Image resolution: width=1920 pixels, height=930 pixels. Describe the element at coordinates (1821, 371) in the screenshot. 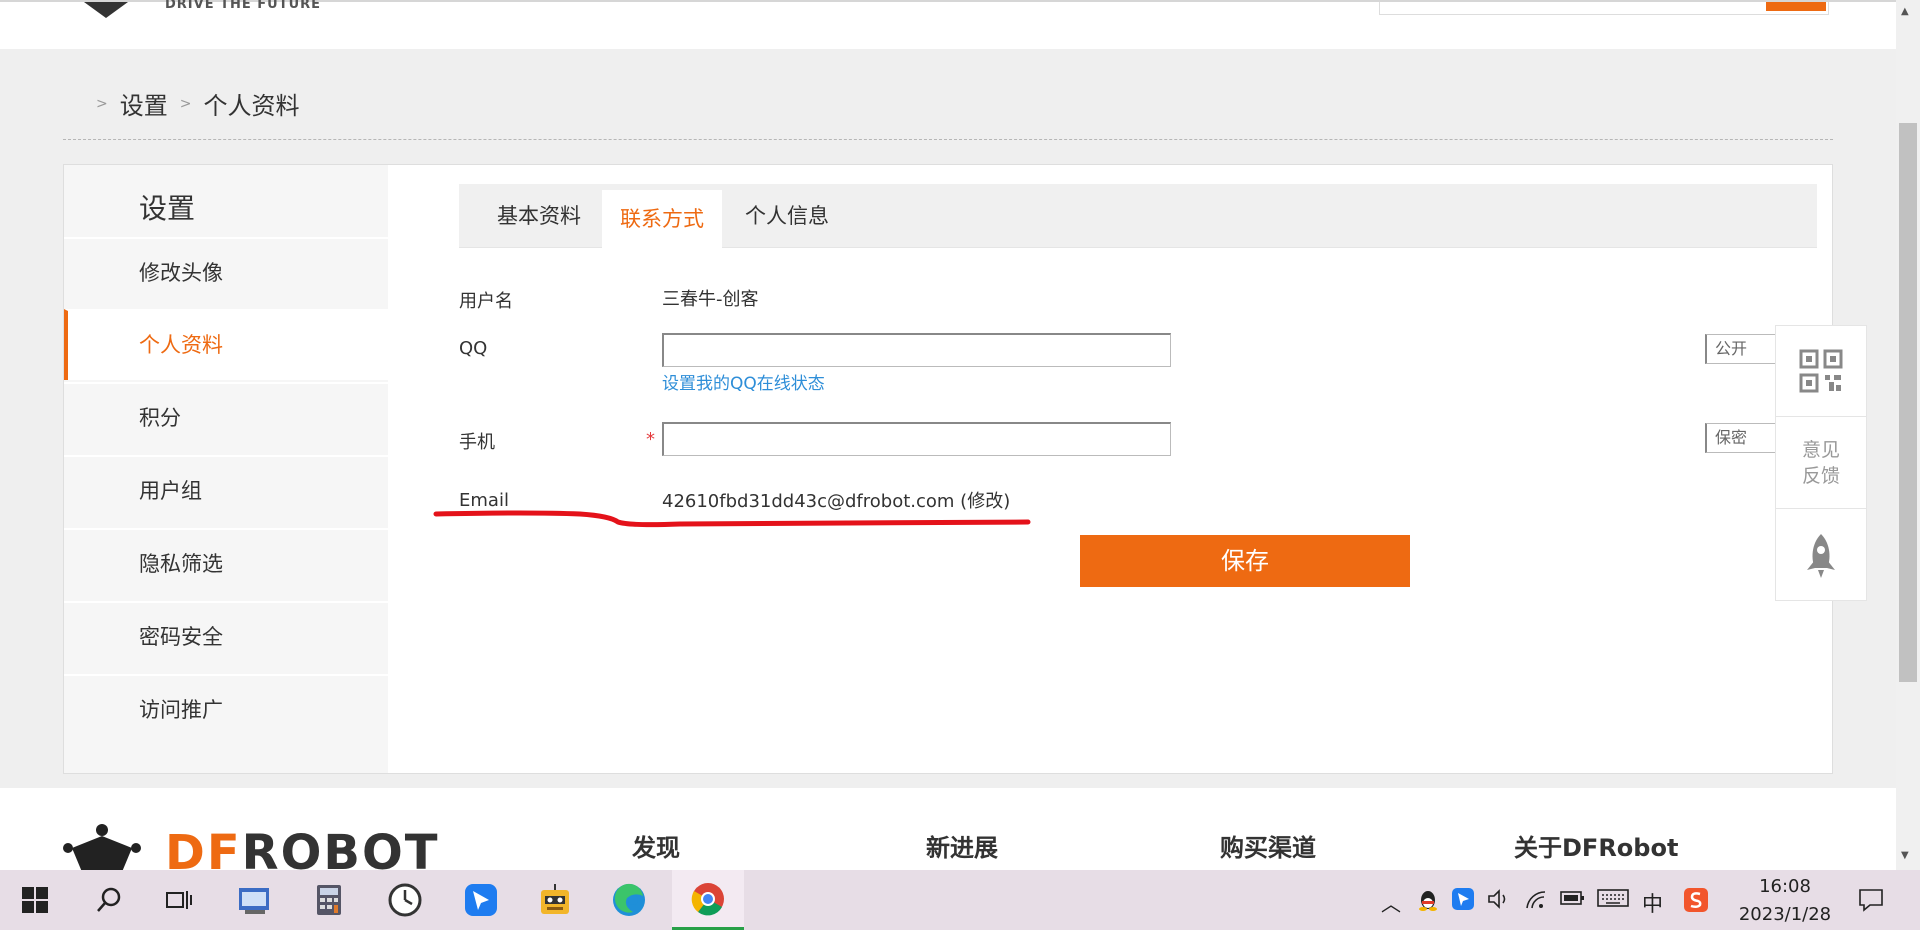

I see `qr-code-icon` at that location.